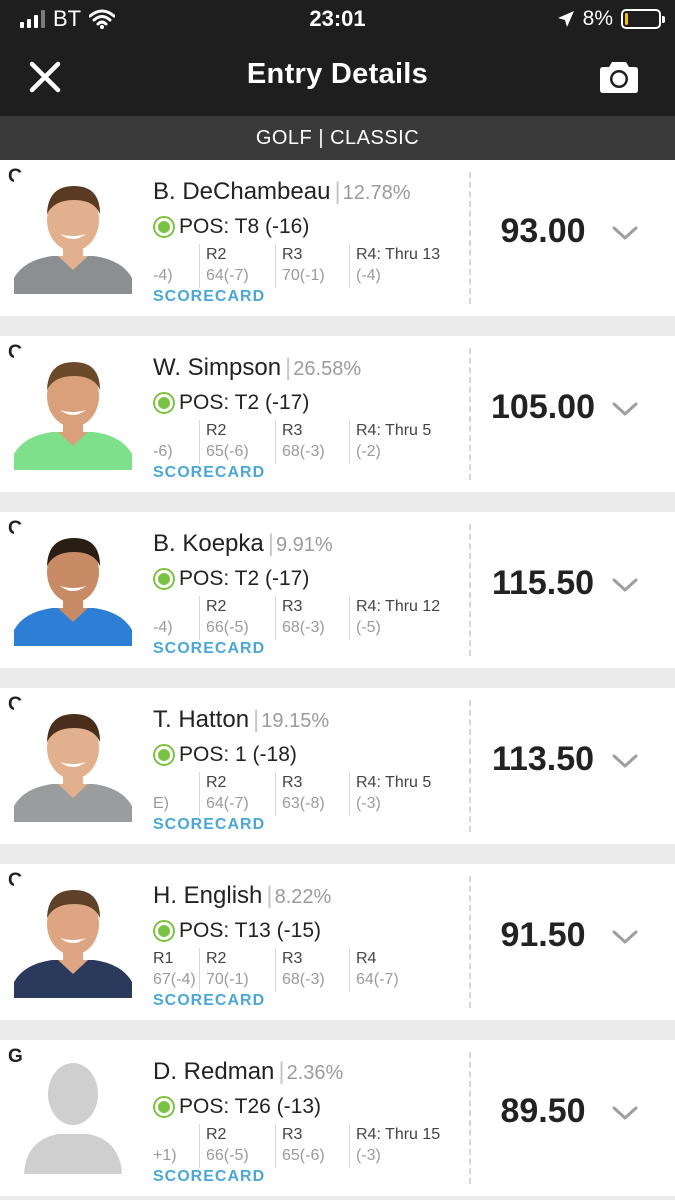 Image resolution: width=675 pixels, height=1200 pixels. Describe the element at coordinates (244, 226) in the screenshot. I see `position-status: POS: T8 (-16)` at that location.